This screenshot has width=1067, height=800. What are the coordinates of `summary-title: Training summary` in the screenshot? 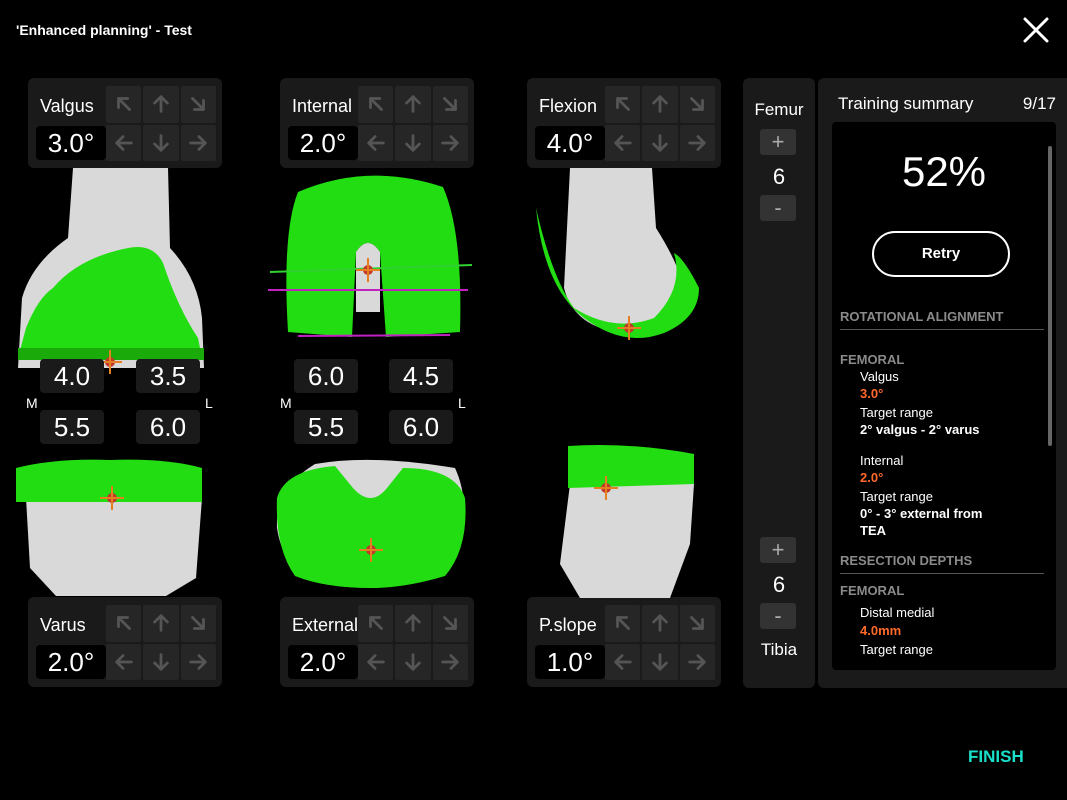 It's located at (906, 103).